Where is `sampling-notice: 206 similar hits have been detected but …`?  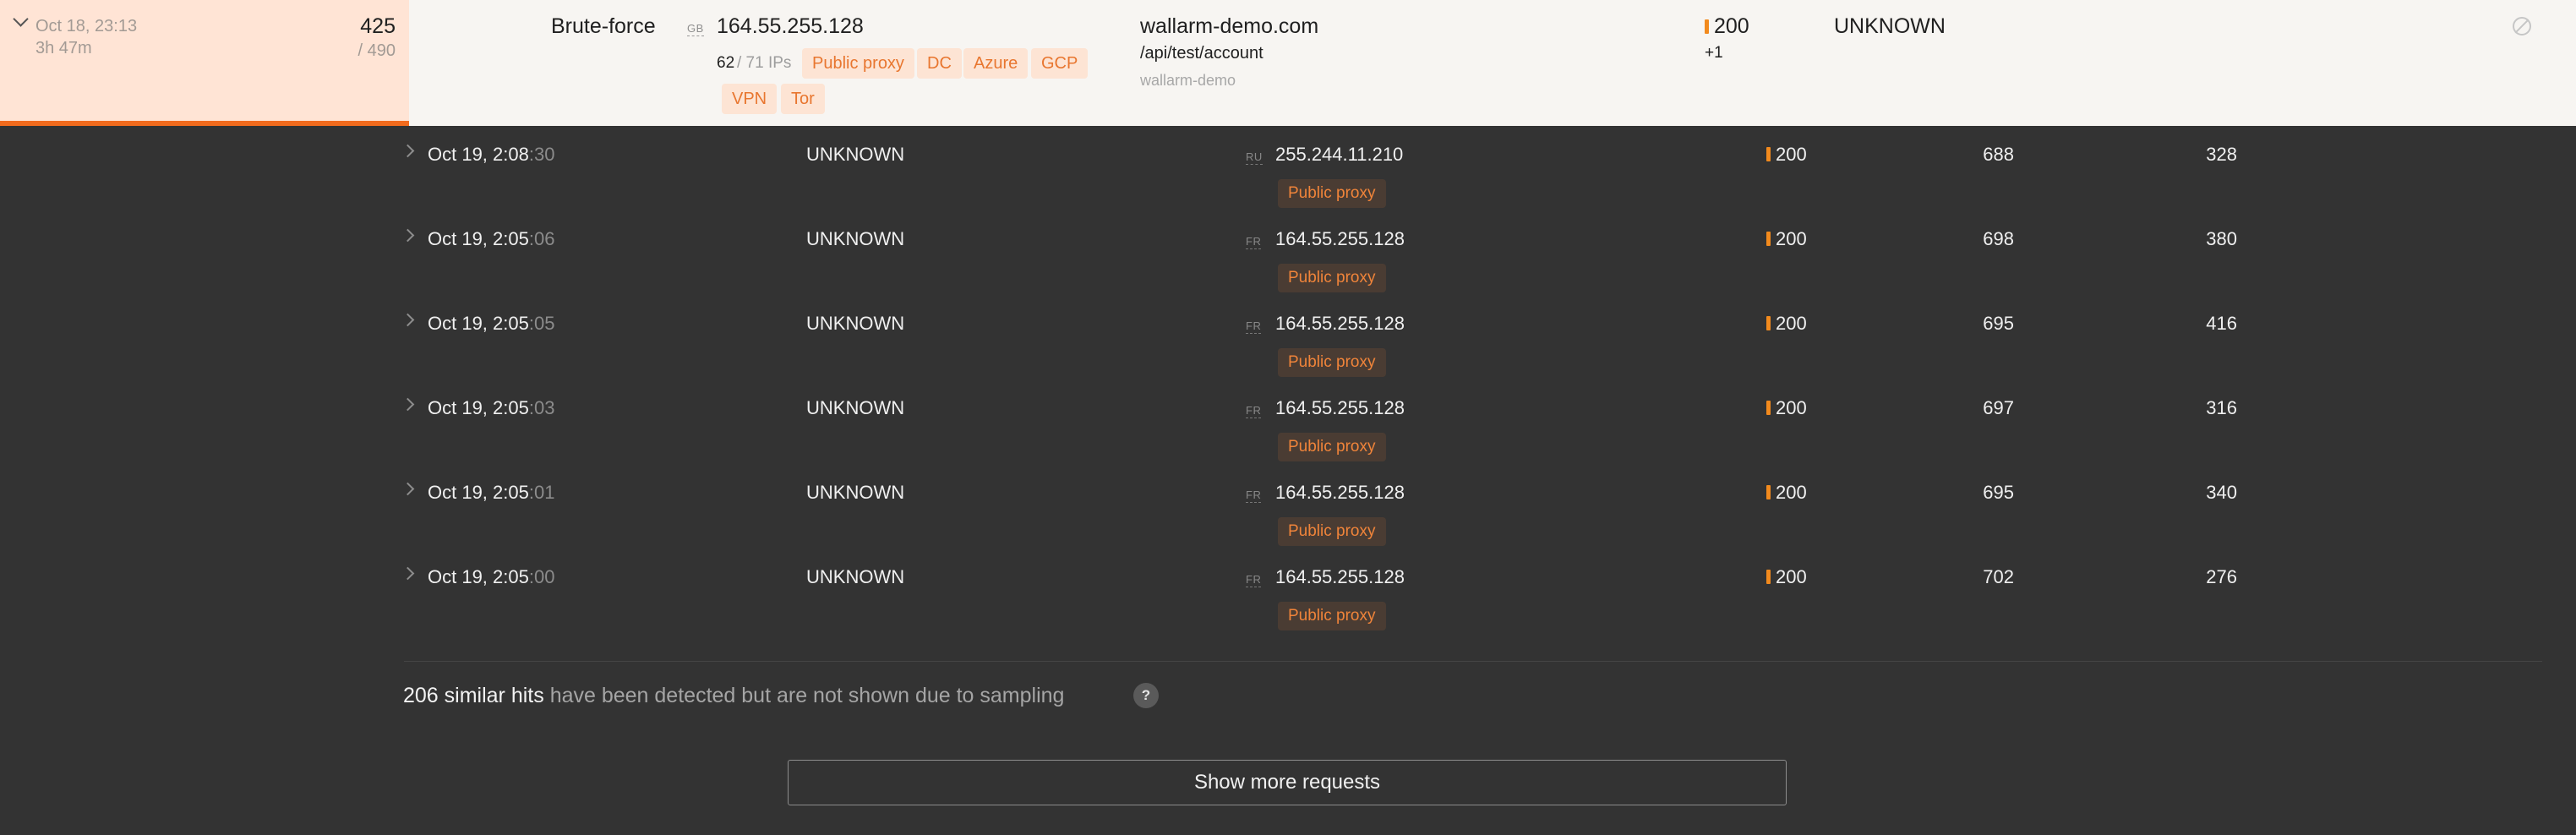
sampling-notice: 206 similar hits have been detected but … is located at coordinates (733, 696).